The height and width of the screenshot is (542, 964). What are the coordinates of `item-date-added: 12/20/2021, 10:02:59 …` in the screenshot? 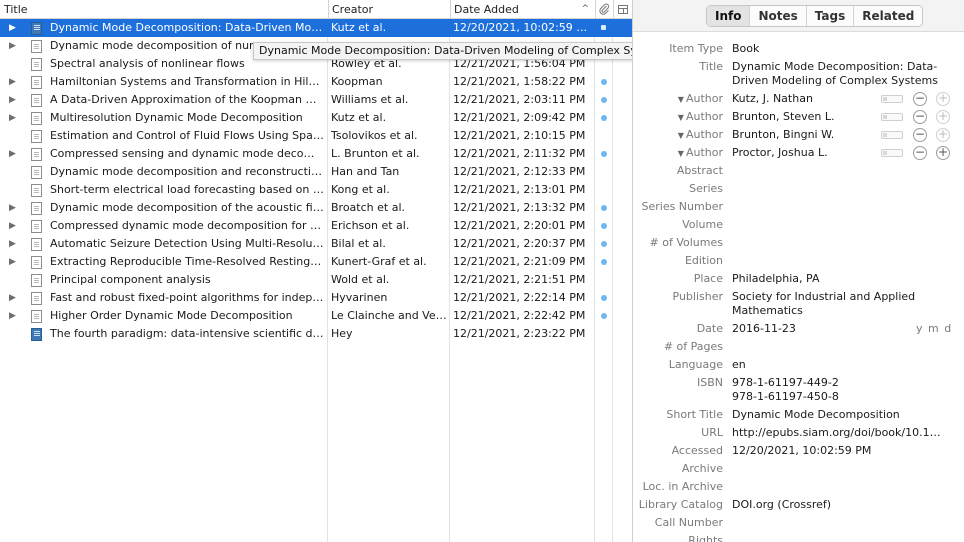 It's located at (520, 27).